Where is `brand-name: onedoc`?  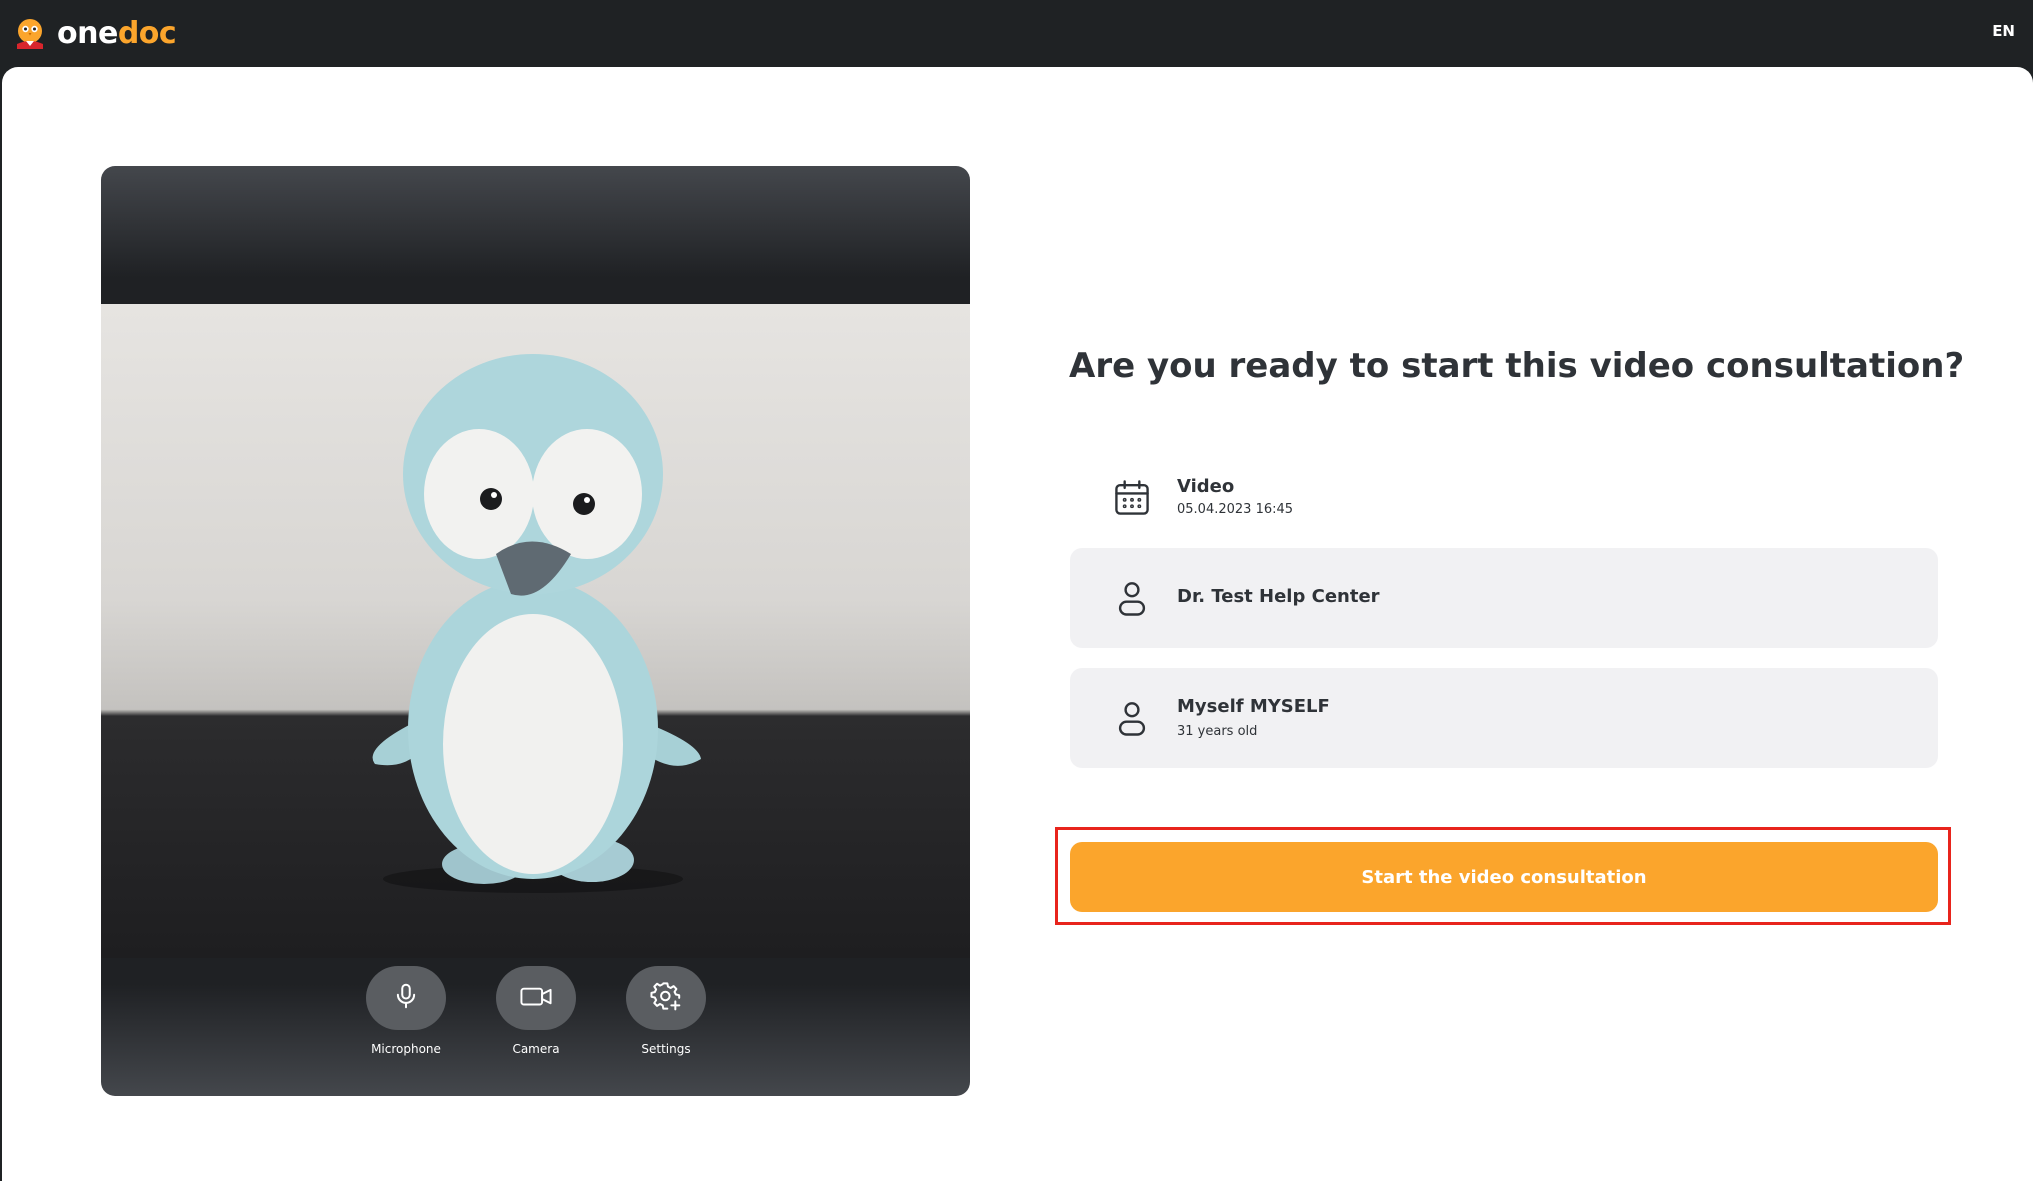
brand-name: onedoc is located at coordinates (117, 33).